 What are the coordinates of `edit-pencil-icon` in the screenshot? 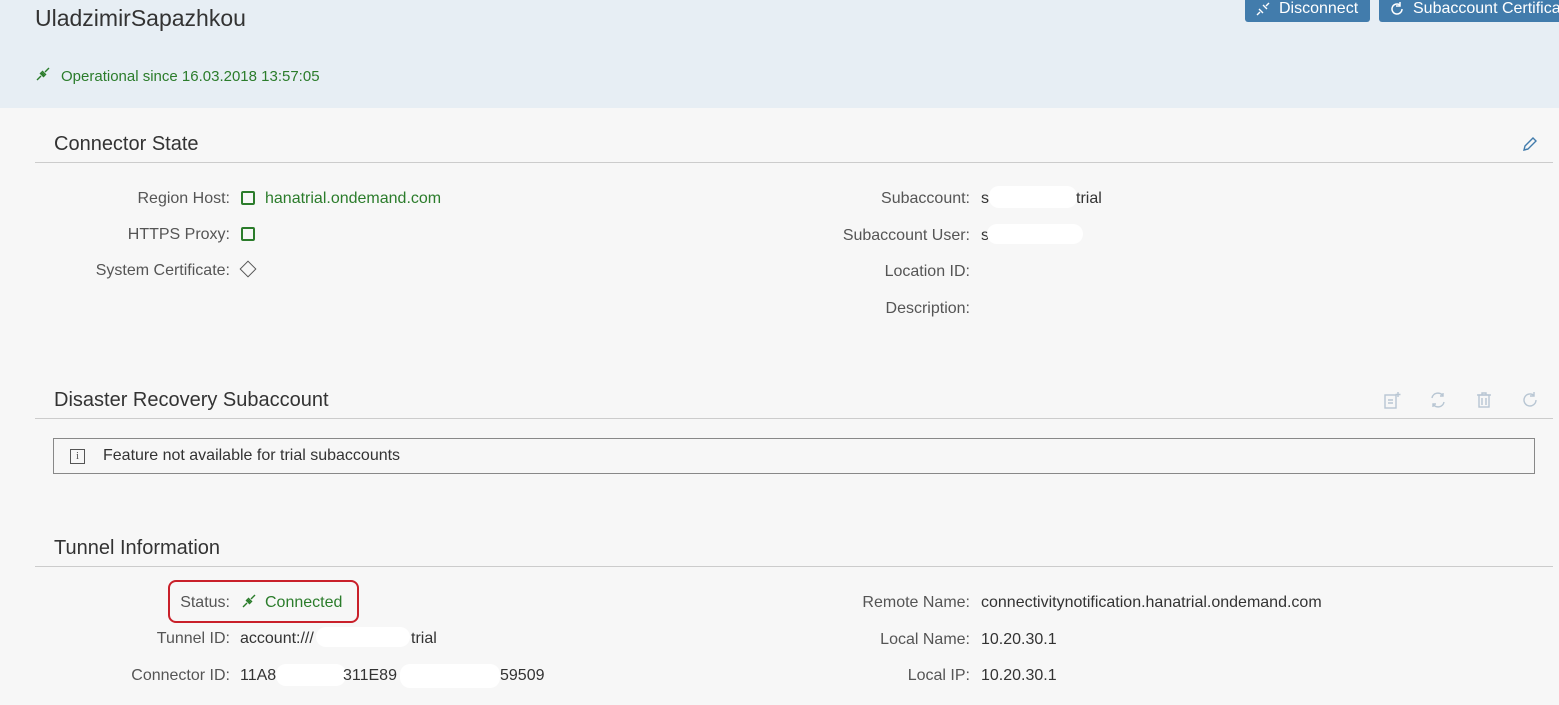 It's located at (1530, 146).